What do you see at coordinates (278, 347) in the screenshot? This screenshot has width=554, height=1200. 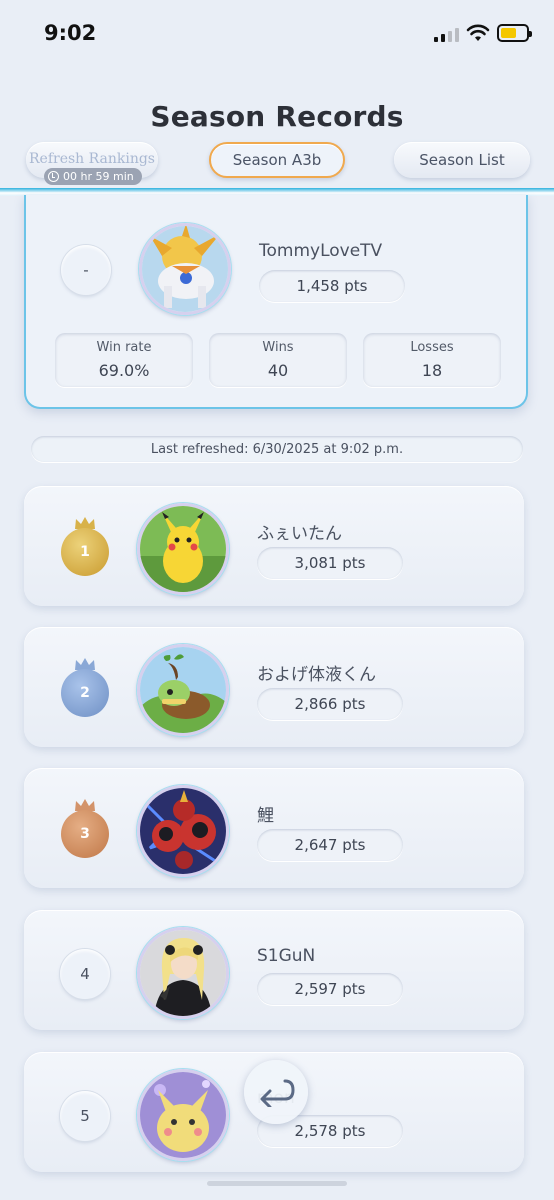 I see `wins-label: Wins` at bounding box center [278, 347].